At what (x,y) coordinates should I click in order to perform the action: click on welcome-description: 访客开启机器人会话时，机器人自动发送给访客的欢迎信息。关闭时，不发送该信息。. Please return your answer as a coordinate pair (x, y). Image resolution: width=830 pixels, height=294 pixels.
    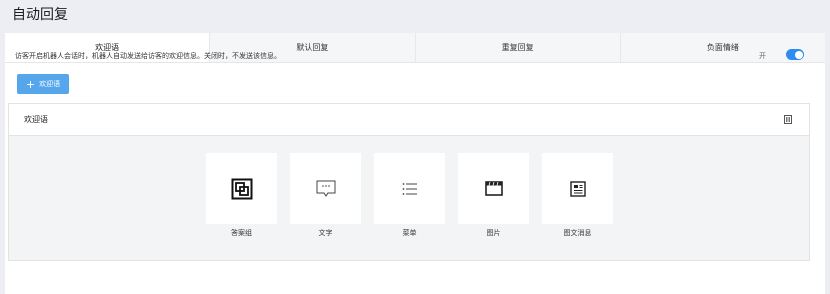
    Looking at the image, I should click on (148, 56).